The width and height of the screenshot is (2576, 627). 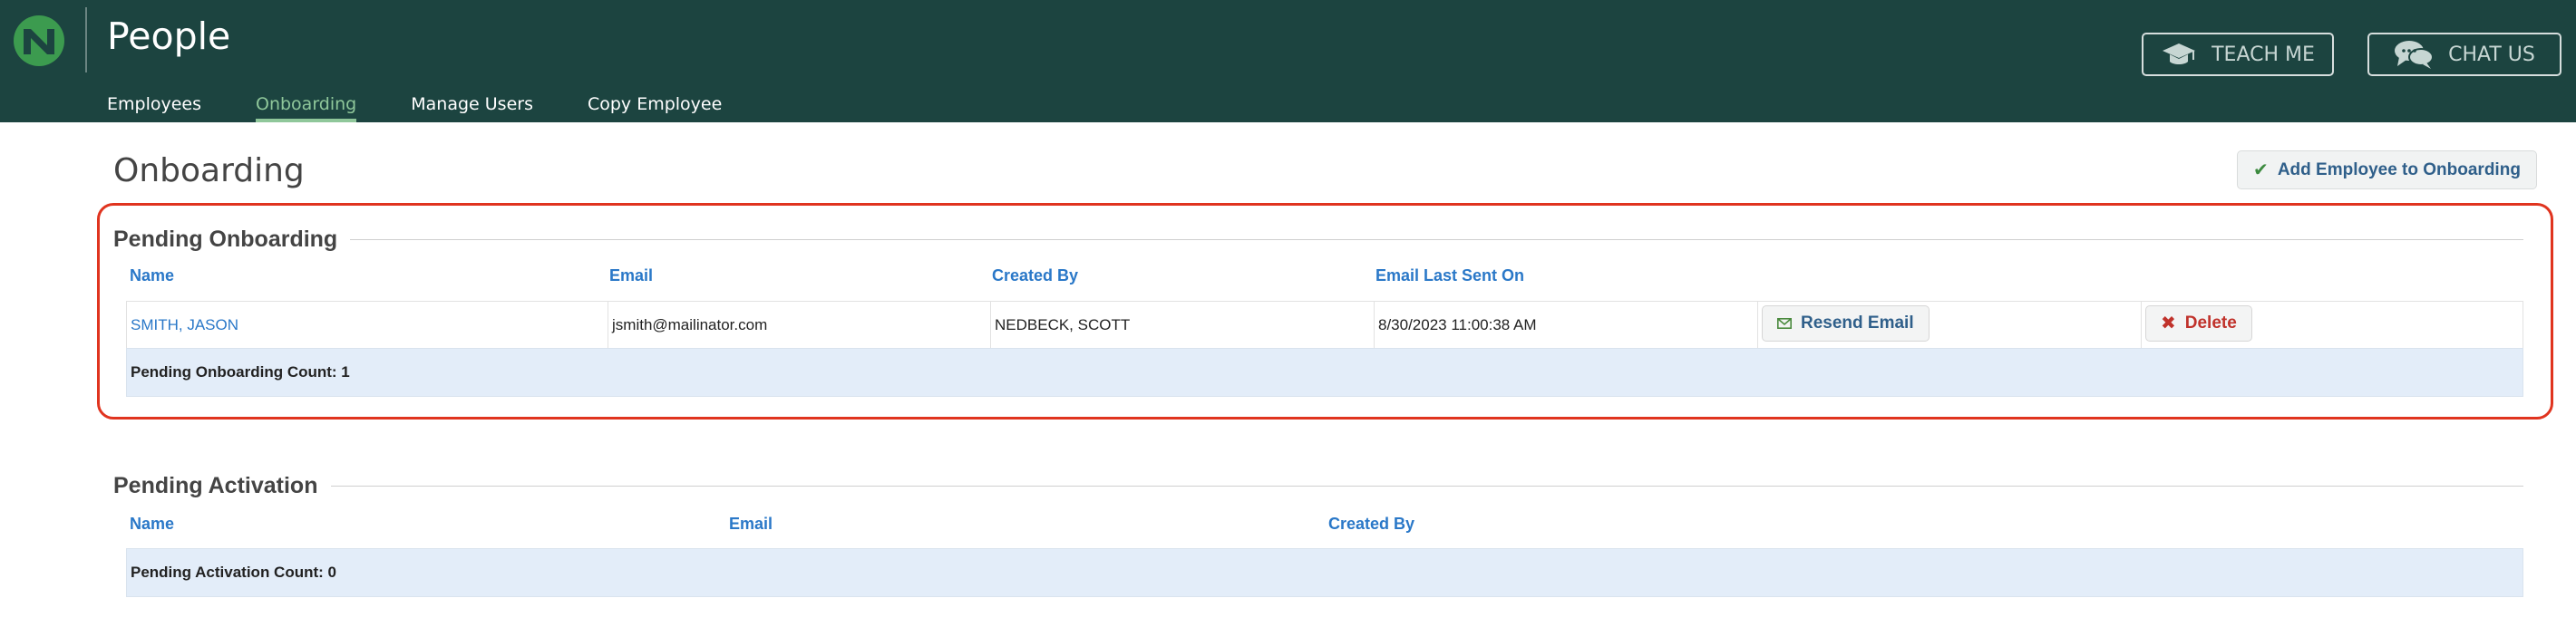 What do you see at coordinates (2179, 53) in the screenshot?
I see `graduation-cap-icon` at bounding box center [2179, 53].